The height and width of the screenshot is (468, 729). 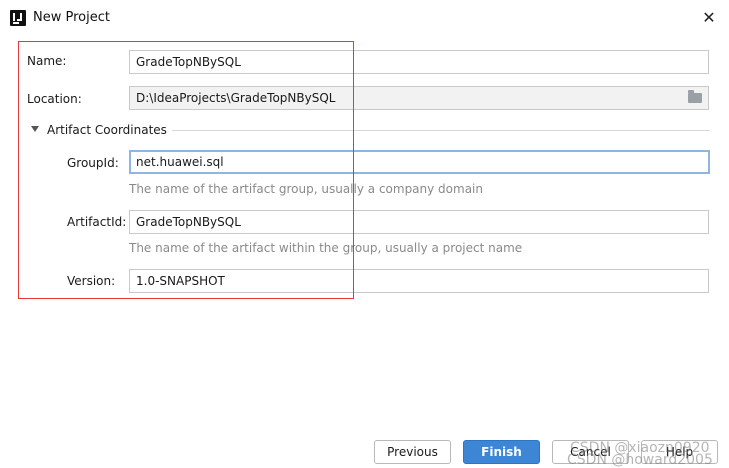 What do you see at coordinates (71, 17) in the screenshot?
I see `window-title: New Project` at bounding box center [71, 17].